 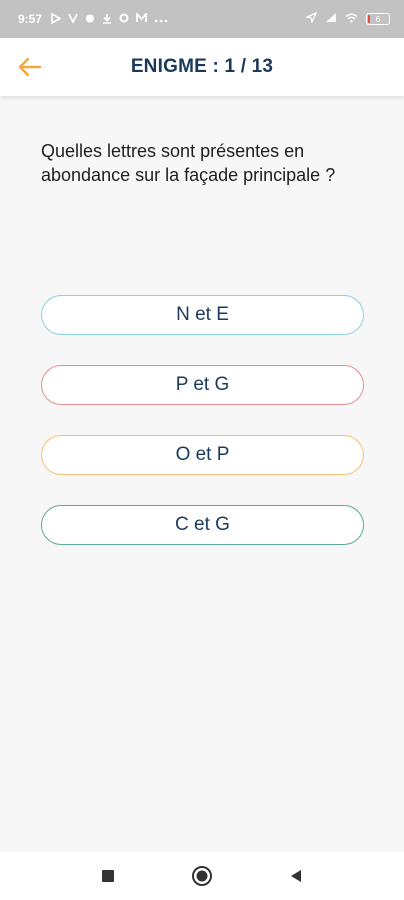 I want to click on page-title: ENIGME : 1 / 13, so click(x=202, y=66).